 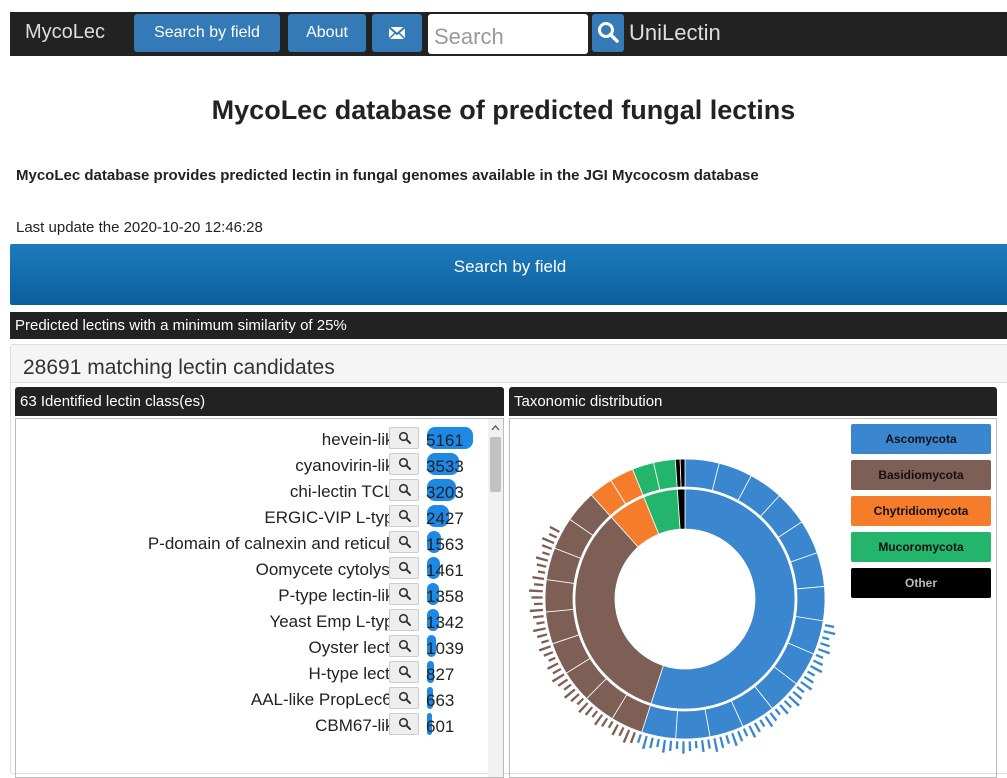 I want to click on contact-button, so click(x=397, y=33).